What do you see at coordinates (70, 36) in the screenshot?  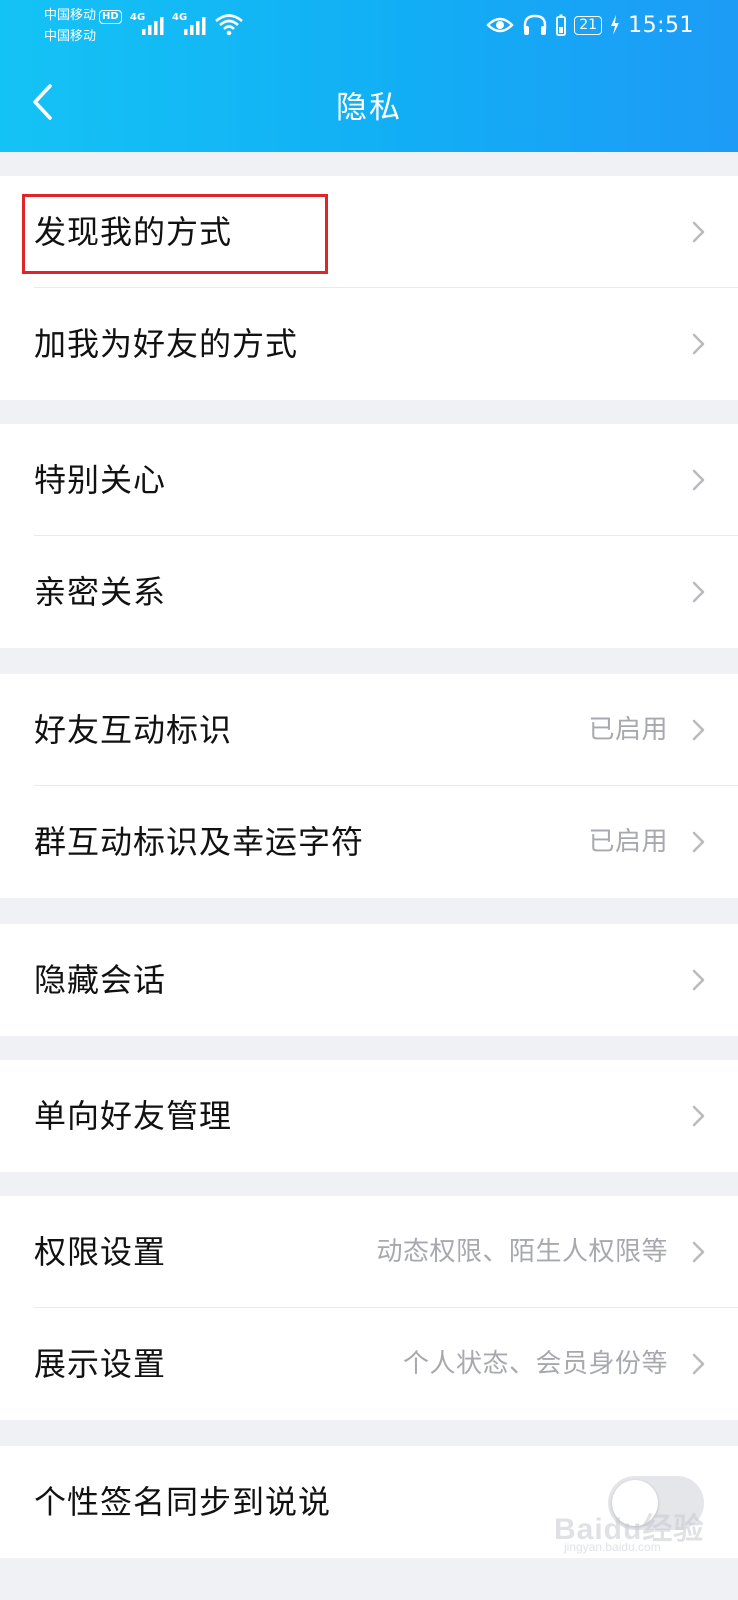 I see `carrier-2-label: 中国移动` at bounding box center [70, 36].